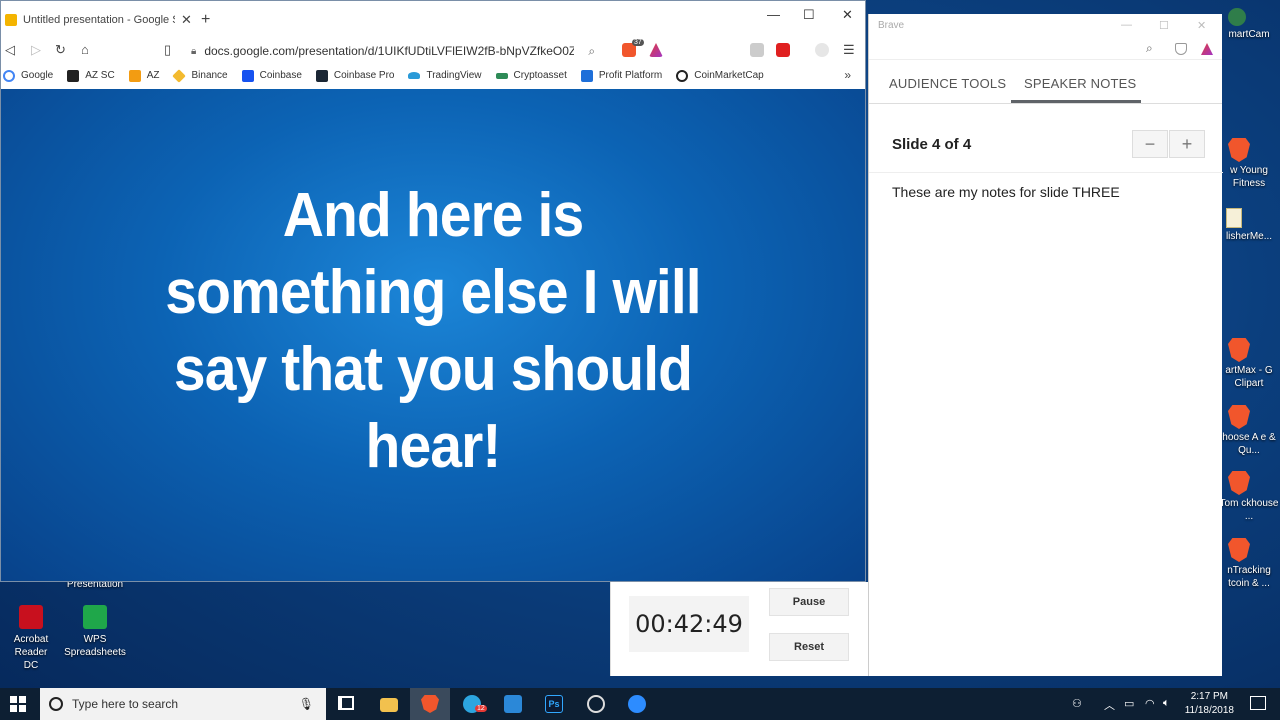 Image resolution: width=1280 pixels, height=720 pixels. I want to click on reload-icon: ↻, so click(60, 50).